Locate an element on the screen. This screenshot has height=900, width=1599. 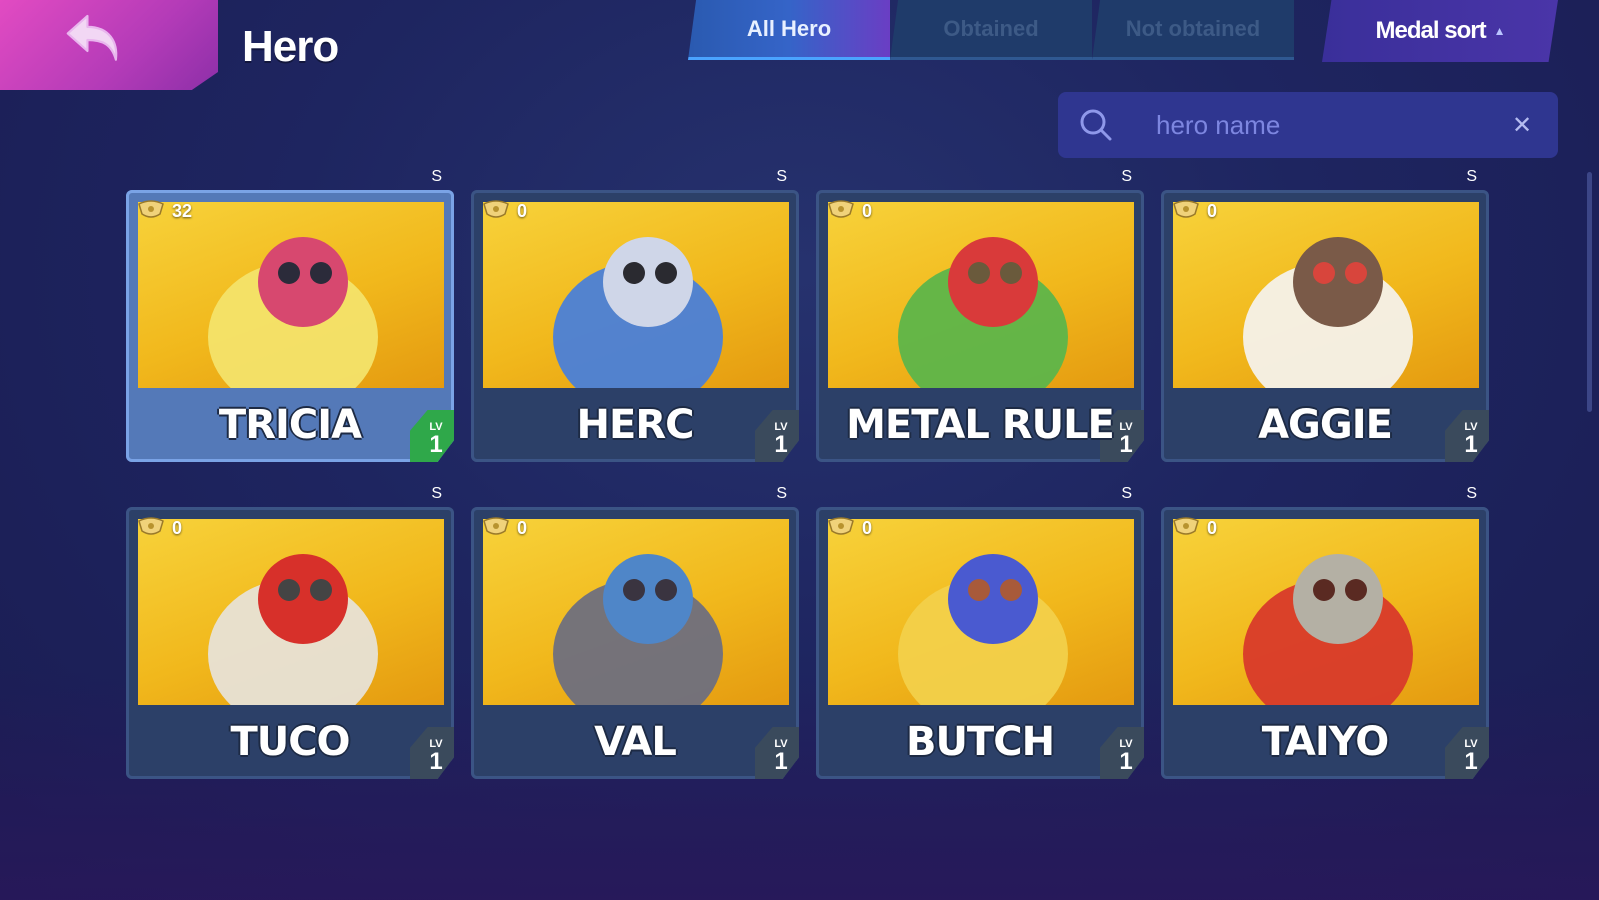
hero-card-wrapper: 0 LV 1 AGGIE S is located at coordinates (1325, 315).